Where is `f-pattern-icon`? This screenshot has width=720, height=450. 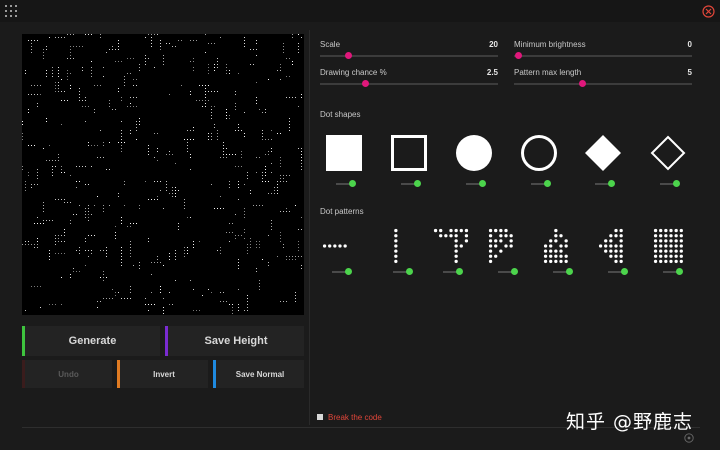 f-pattern-icon is located at coordinates (500, 246).